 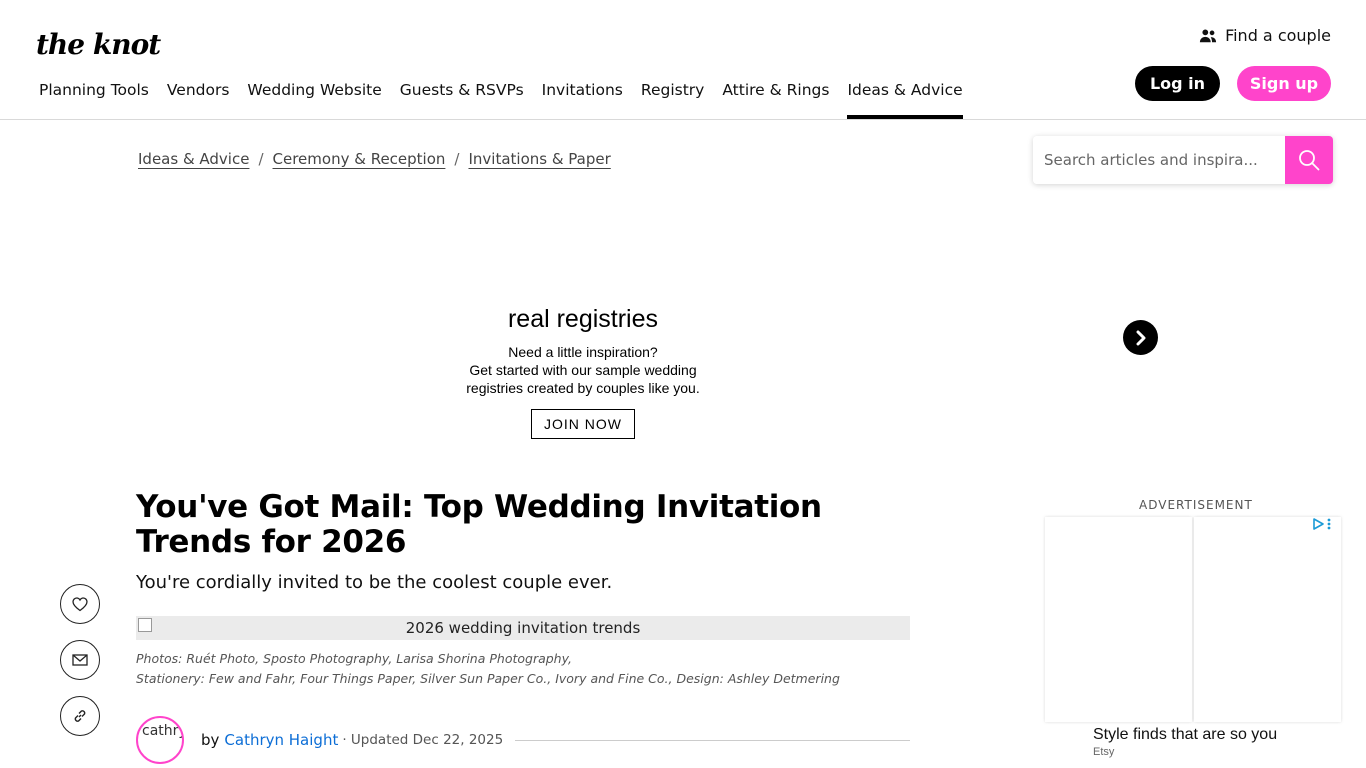 What do you see at coordinates (1278, 35) in the screenshot?
I see `find-a-couple-label: Find a couple` at bounding box center [1278, 35].